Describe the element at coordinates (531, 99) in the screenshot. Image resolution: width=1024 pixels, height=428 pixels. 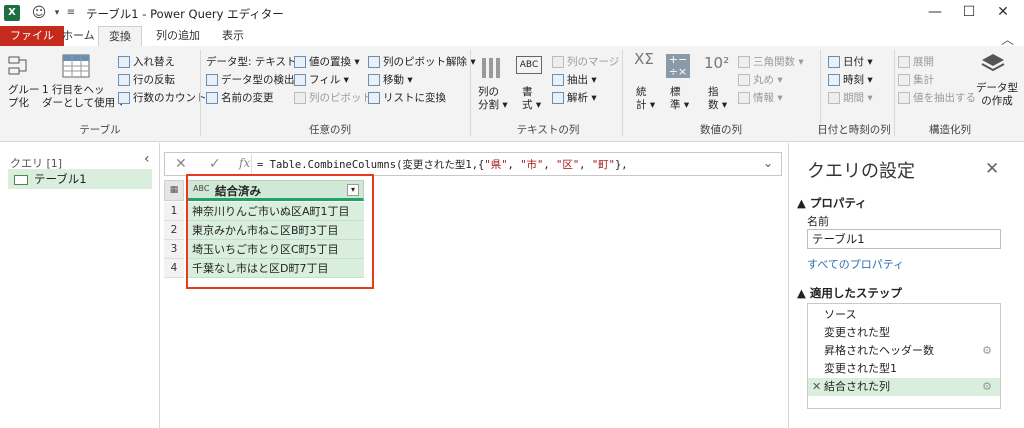
I see `format-button: 書 式 ▾` at that location.